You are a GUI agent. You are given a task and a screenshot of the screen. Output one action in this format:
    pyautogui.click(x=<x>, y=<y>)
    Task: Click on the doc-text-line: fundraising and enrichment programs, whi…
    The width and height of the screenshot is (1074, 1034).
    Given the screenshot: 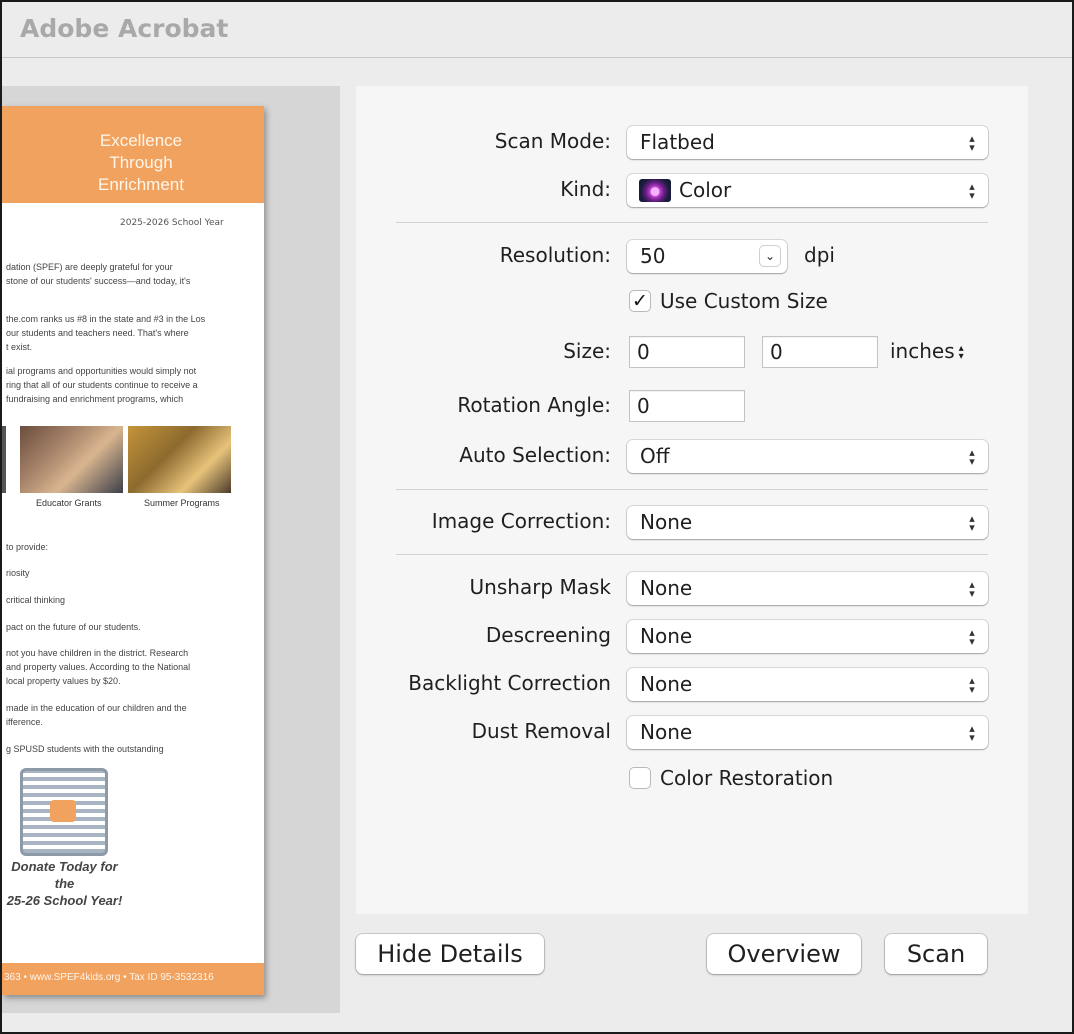 What is the action you would take?
    pyautogui.click(x=95, y=399)
    